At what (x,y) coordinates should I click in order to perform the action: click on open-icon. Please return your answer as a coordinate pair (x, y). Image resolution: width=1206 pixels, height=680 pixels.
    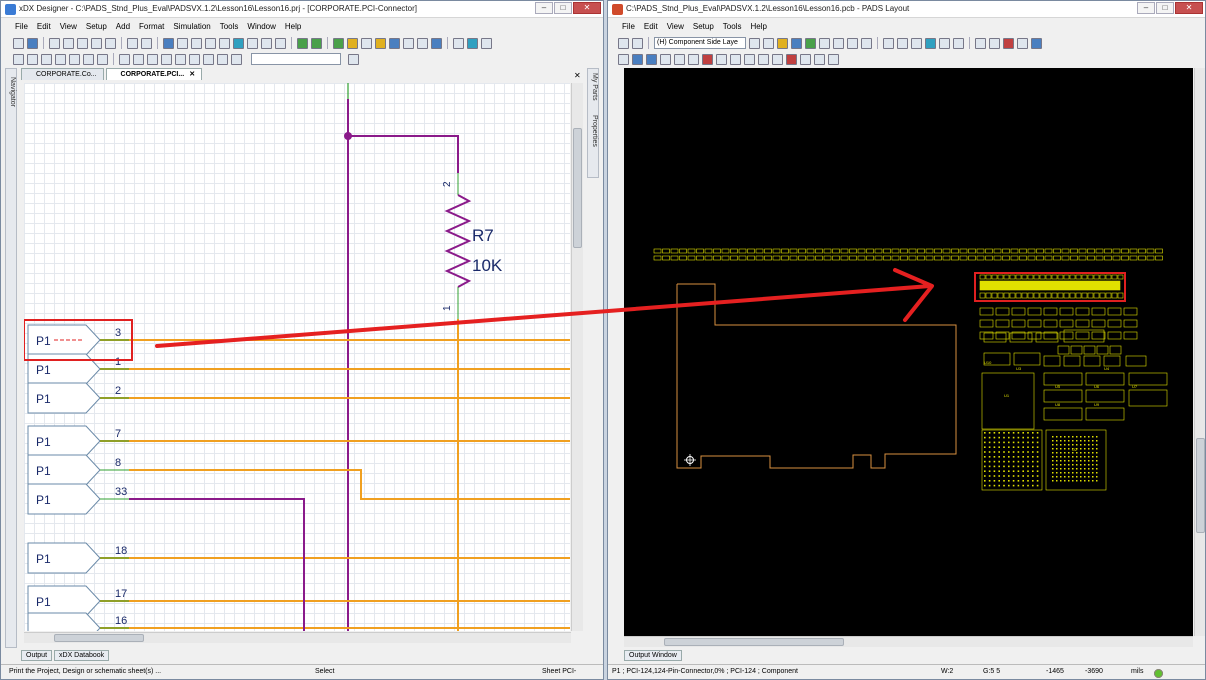
    Looking at the image, I should click on (623, 43).